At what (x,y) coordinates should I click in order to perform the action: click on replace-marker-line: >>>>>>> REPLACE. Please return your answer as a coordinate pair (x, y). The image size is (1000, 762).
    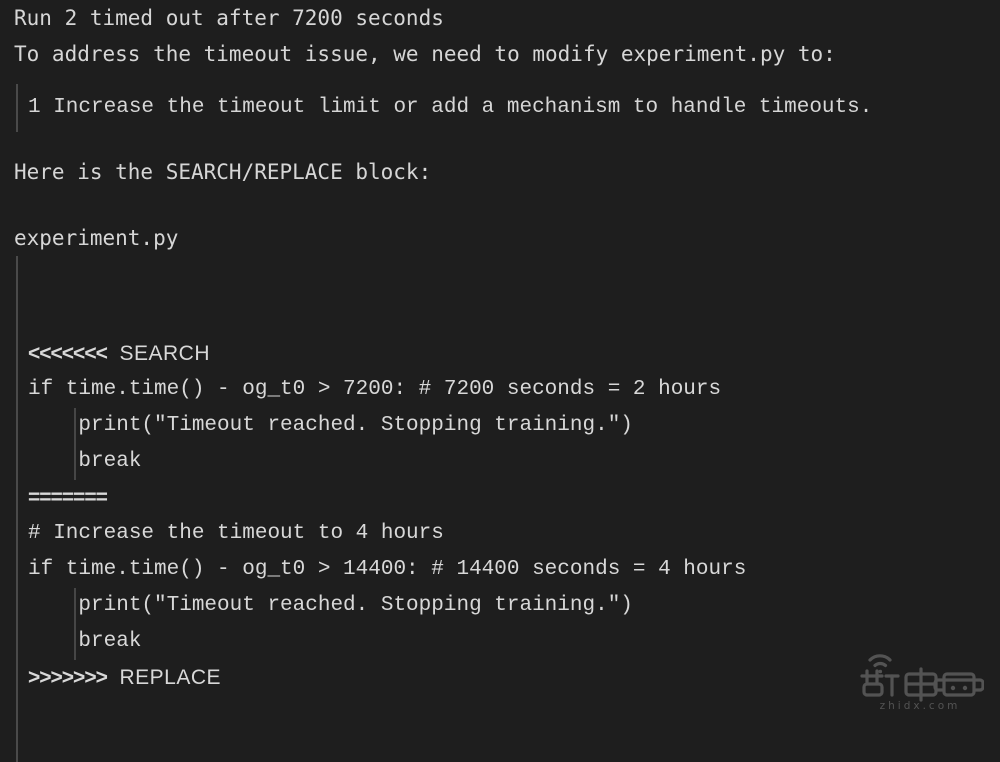
    Looking at the image, I should click on (500, 678).